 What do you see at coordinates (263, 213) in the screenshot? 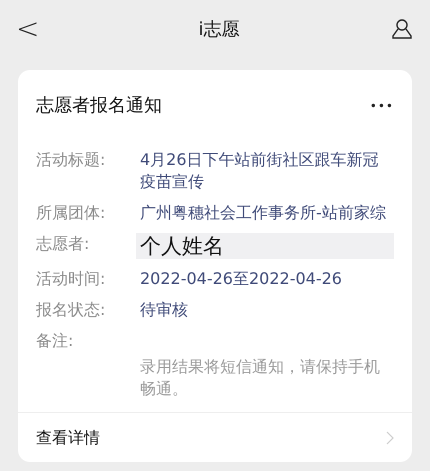
I see `field-value: 广州粤穗社会工作事务所-站前家综` at bounding box center [263, 213].